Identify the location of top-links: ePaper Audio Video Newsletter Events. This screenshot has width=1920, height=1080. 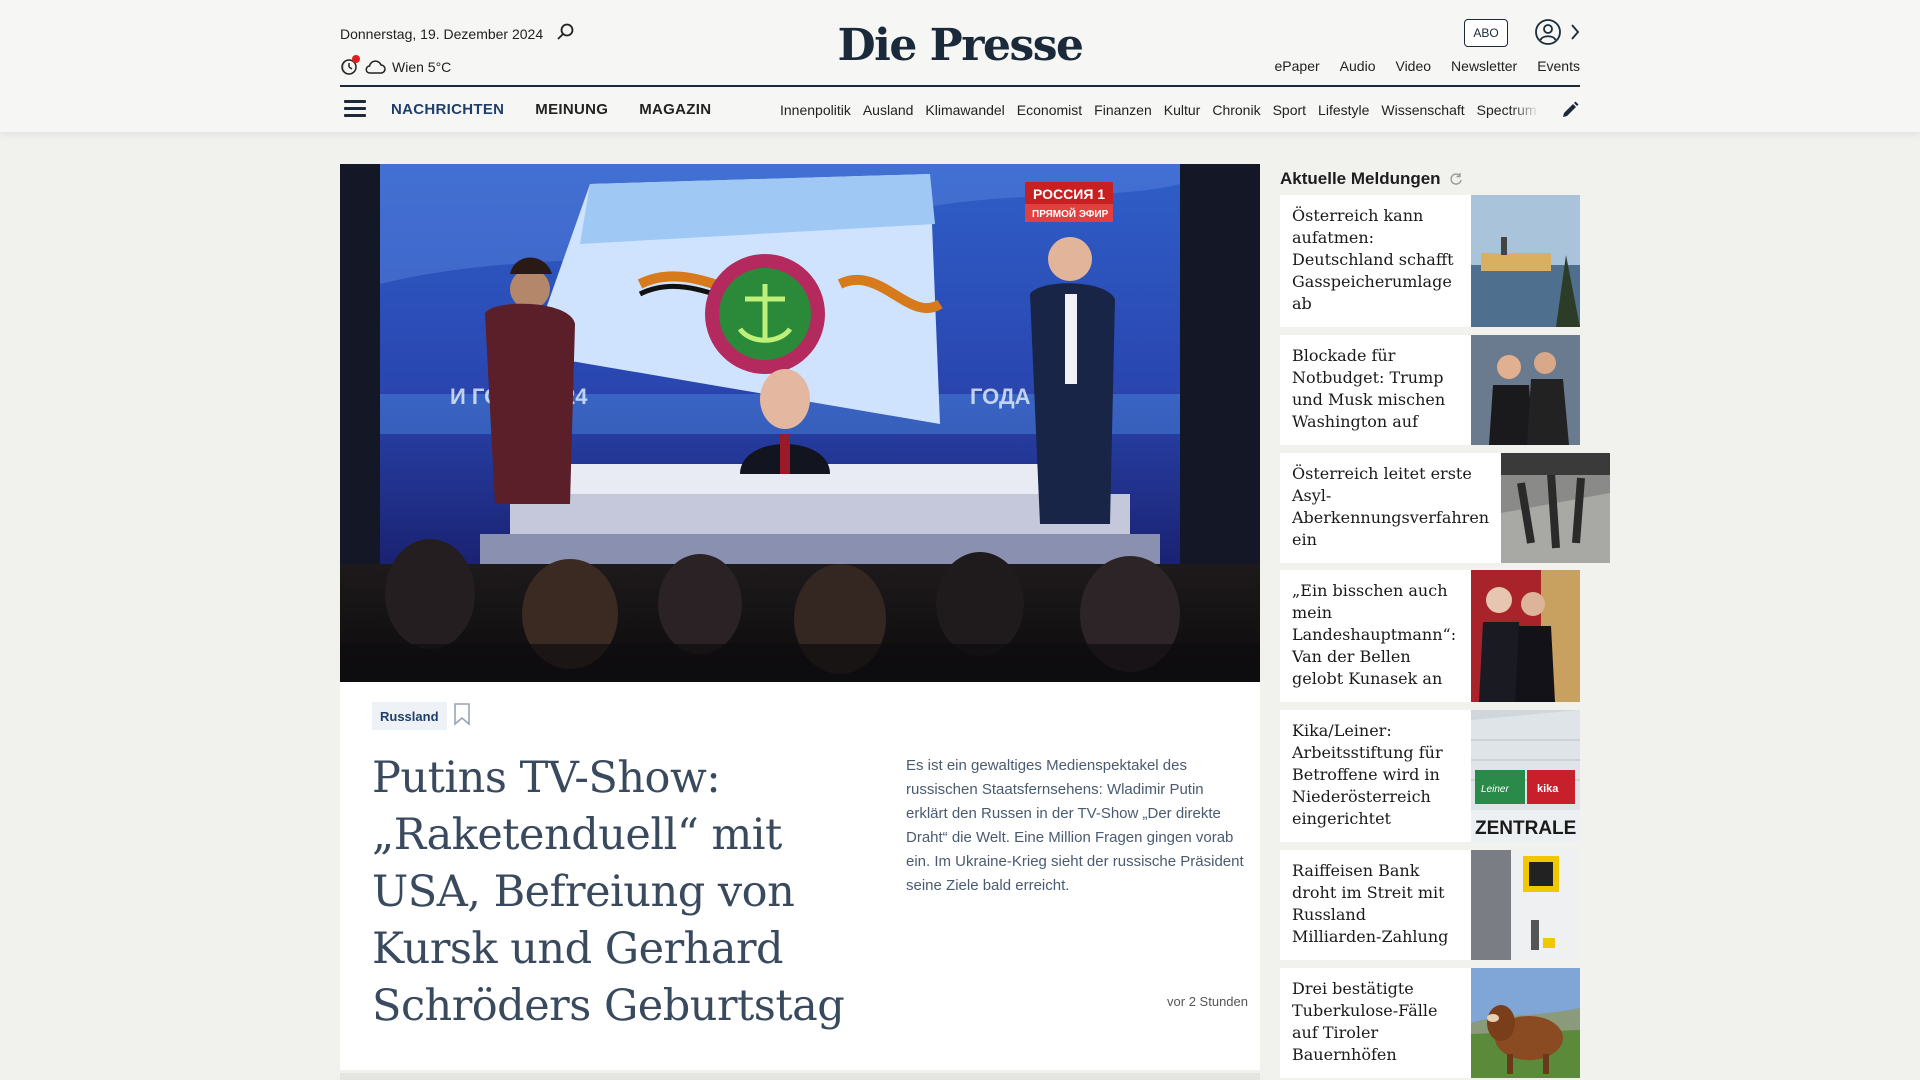
(1427, 66).